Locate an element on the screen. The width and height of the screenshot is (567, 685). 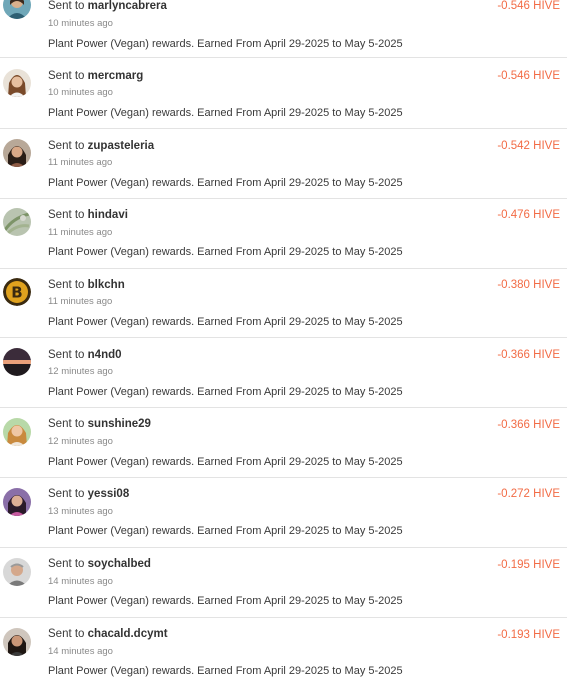
transfer-amount: -0.195 HIVE is located at coordinates (528, 565).